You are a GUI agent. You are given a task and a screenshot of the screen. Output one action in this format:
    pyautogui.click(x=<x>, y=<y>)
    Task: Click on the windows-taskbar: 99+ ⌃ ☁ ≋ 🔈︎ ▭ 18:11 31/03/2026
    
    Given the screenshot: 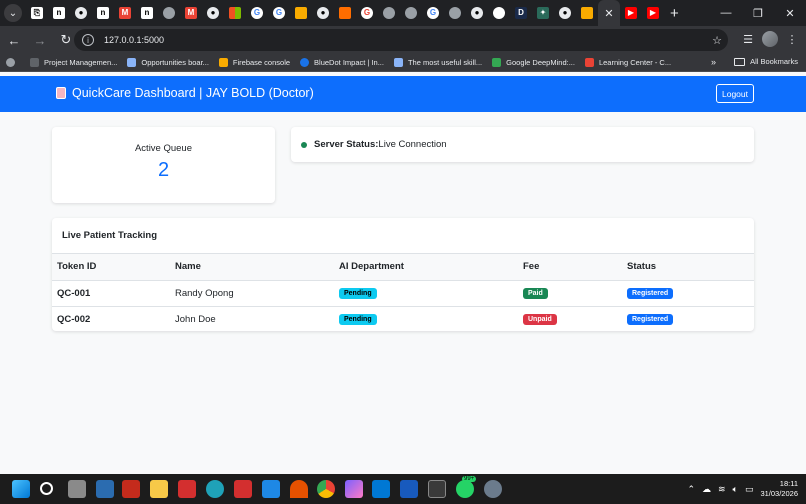 What is the action you would take?
    pyautogui.click(x=403, y=489)
    